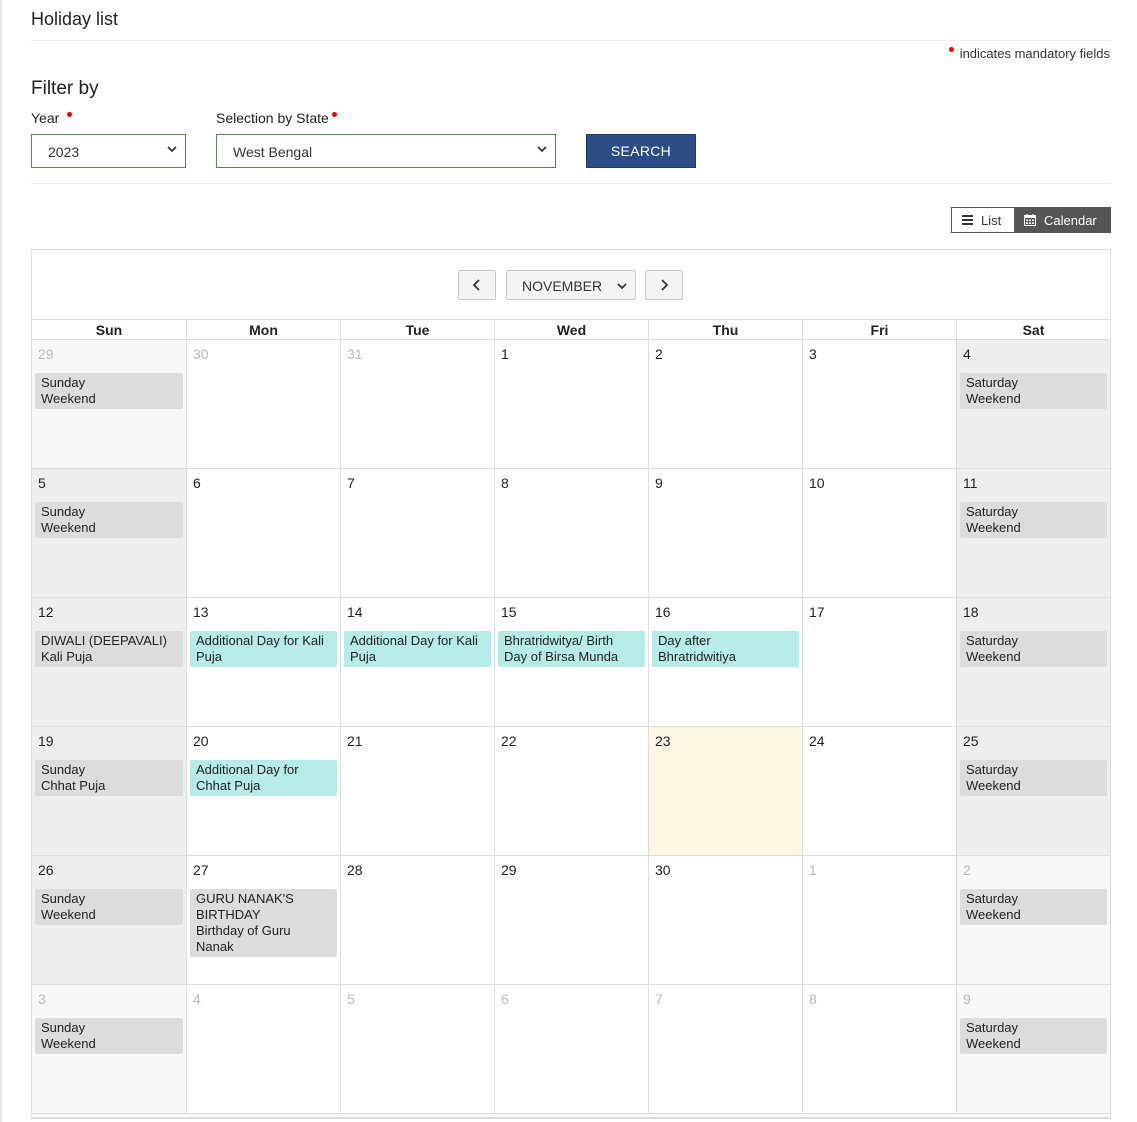 This screenshot has height=1122, width=1137. What do you see at coordinates (725, 533) in the screenshot?
I see `calendar-day-cell: 9` at bounding box center [725, 533].